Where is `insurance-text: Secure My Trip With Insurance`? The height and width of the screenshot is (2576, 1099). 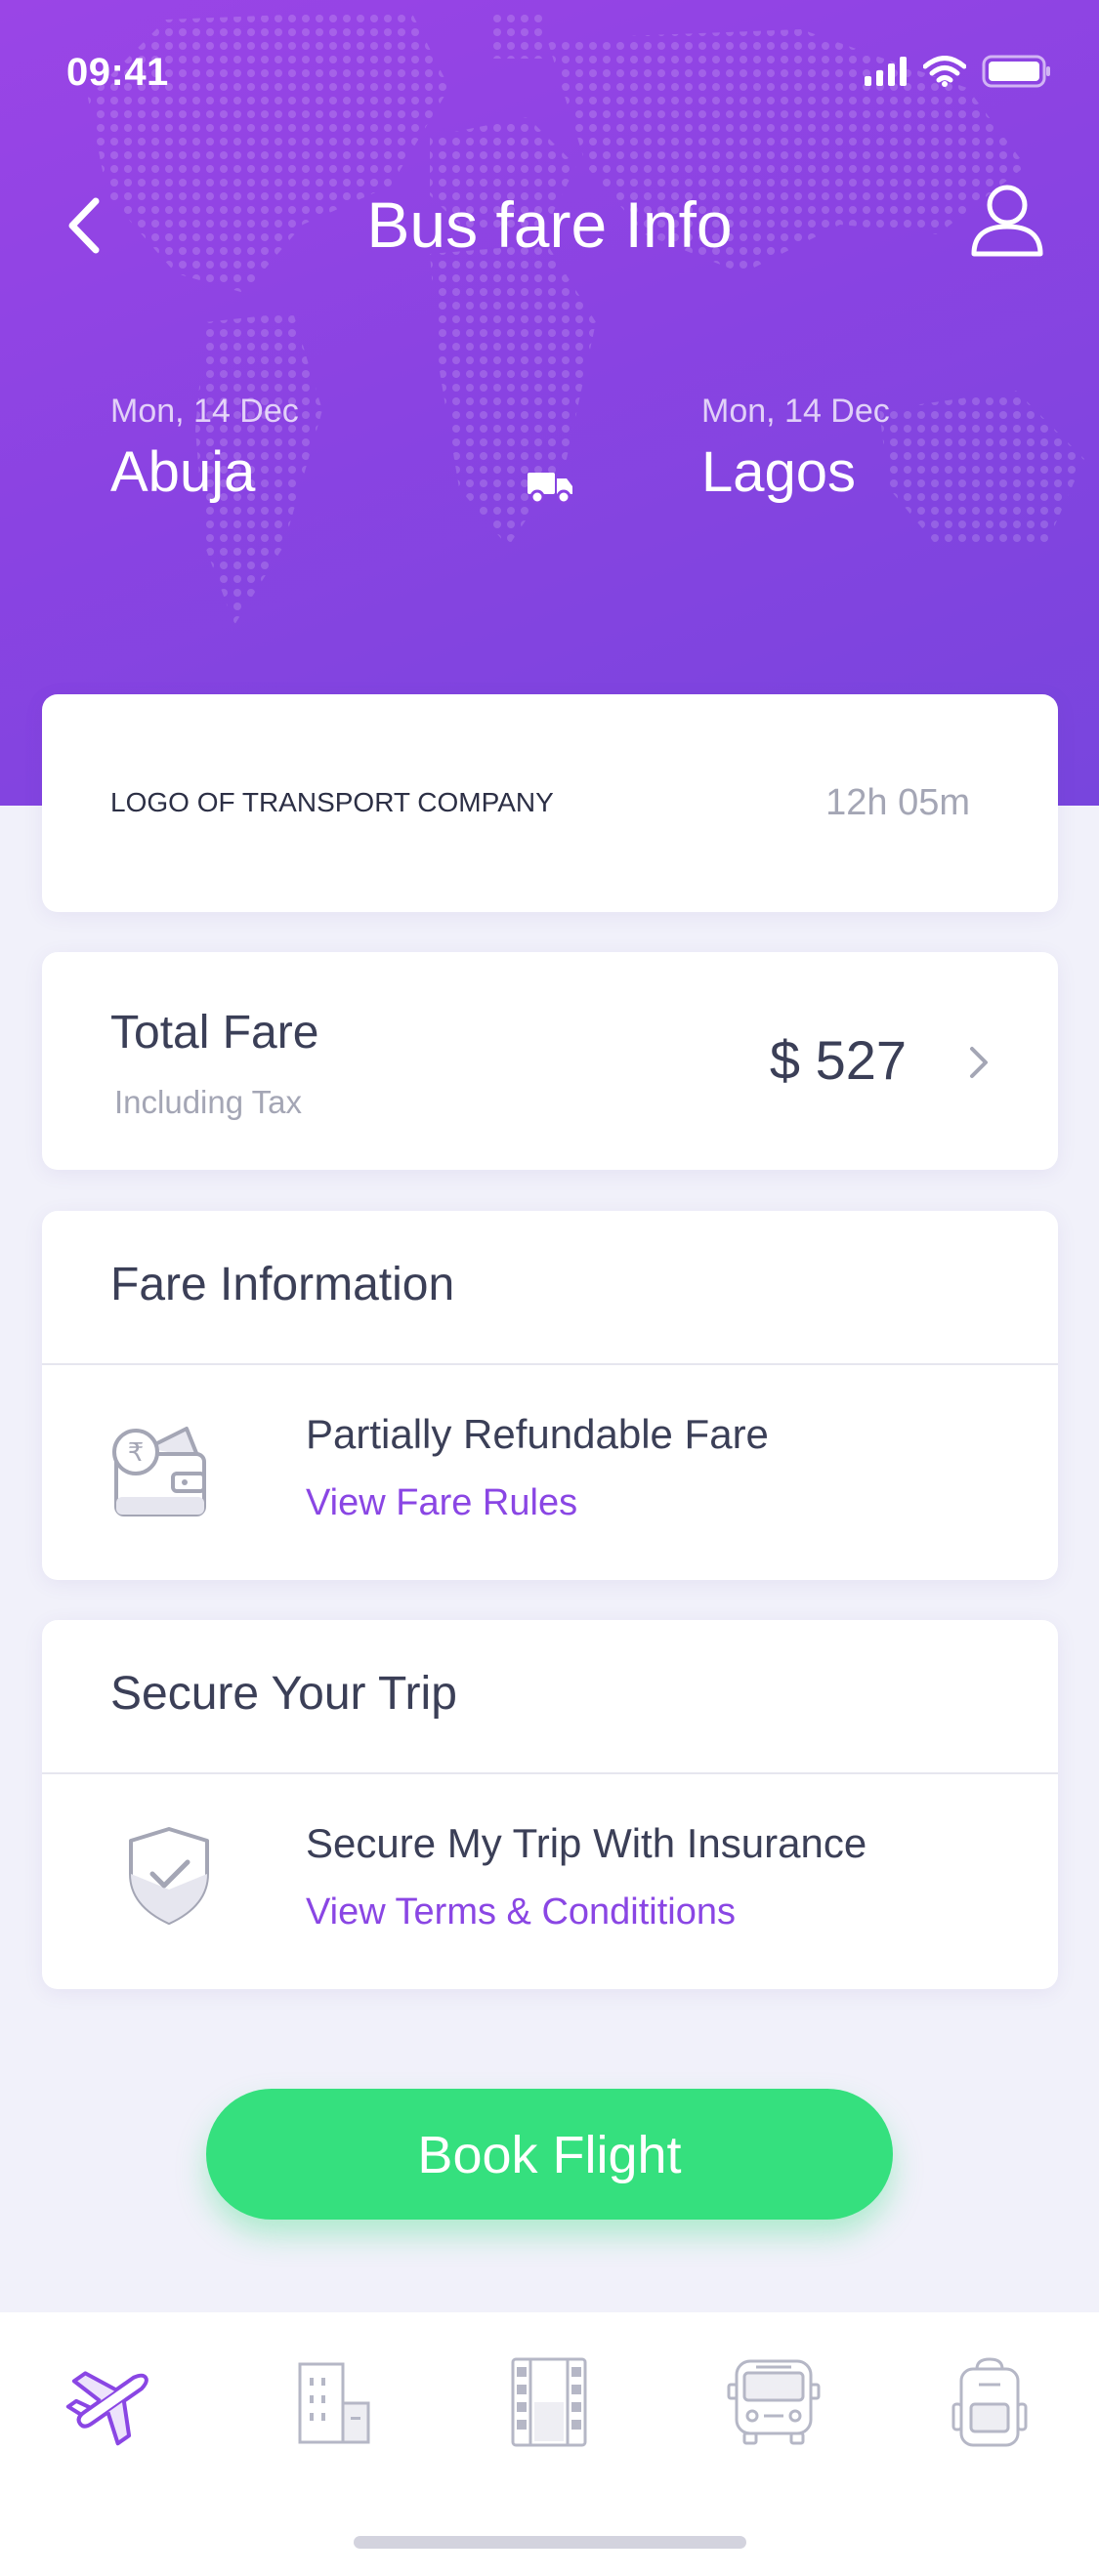 insurance-text: Secure My Trip With Insurance is located at coordinates (587, 1843).